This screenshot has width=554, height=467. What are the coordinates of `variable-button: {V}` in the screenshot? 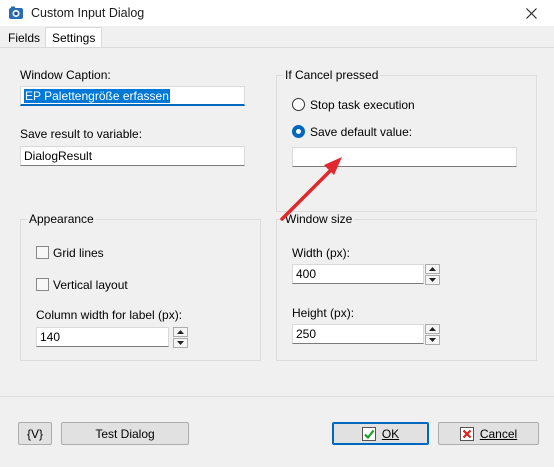 It's located at (35, 433).